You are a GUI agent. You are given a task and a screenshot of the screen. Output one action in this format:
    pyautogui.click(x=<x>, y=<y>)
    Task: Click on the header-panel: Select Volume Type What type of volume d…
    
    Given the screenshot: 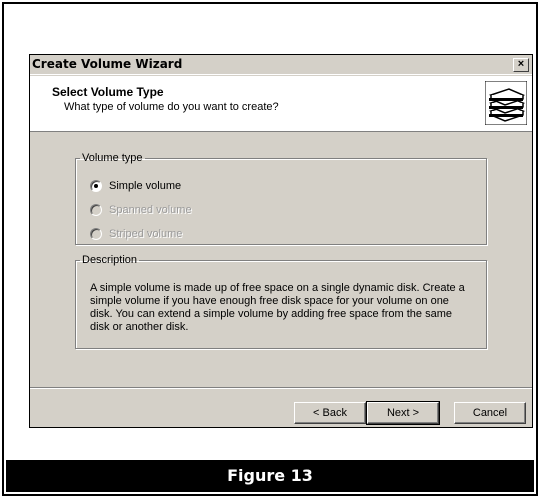 What is the action you would take?
    pyautogui.click(x=281, y=104)
    